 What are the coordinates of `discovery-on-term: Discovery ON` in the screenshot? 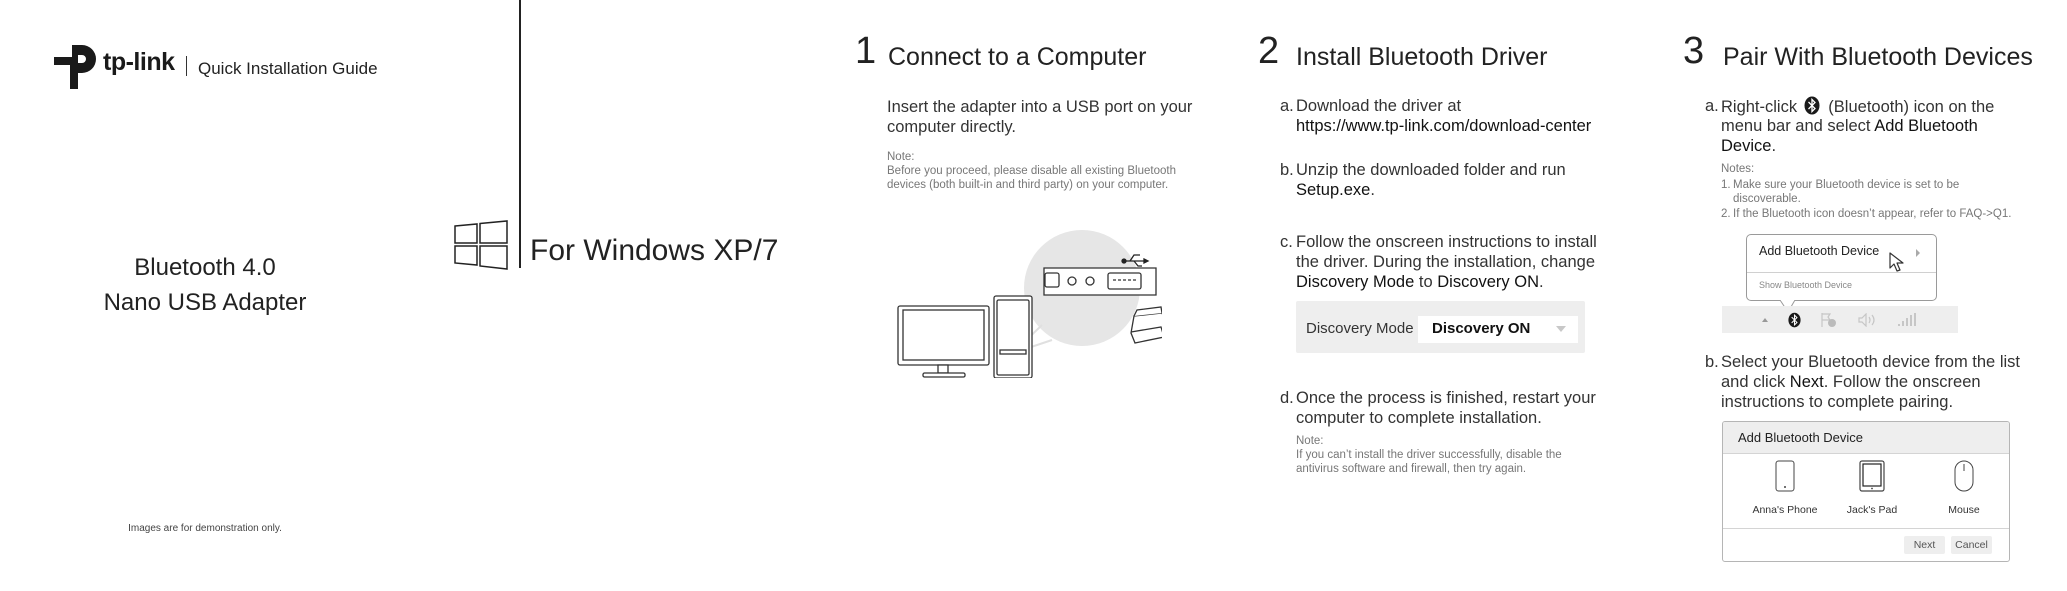 It's located at (1488, 282).